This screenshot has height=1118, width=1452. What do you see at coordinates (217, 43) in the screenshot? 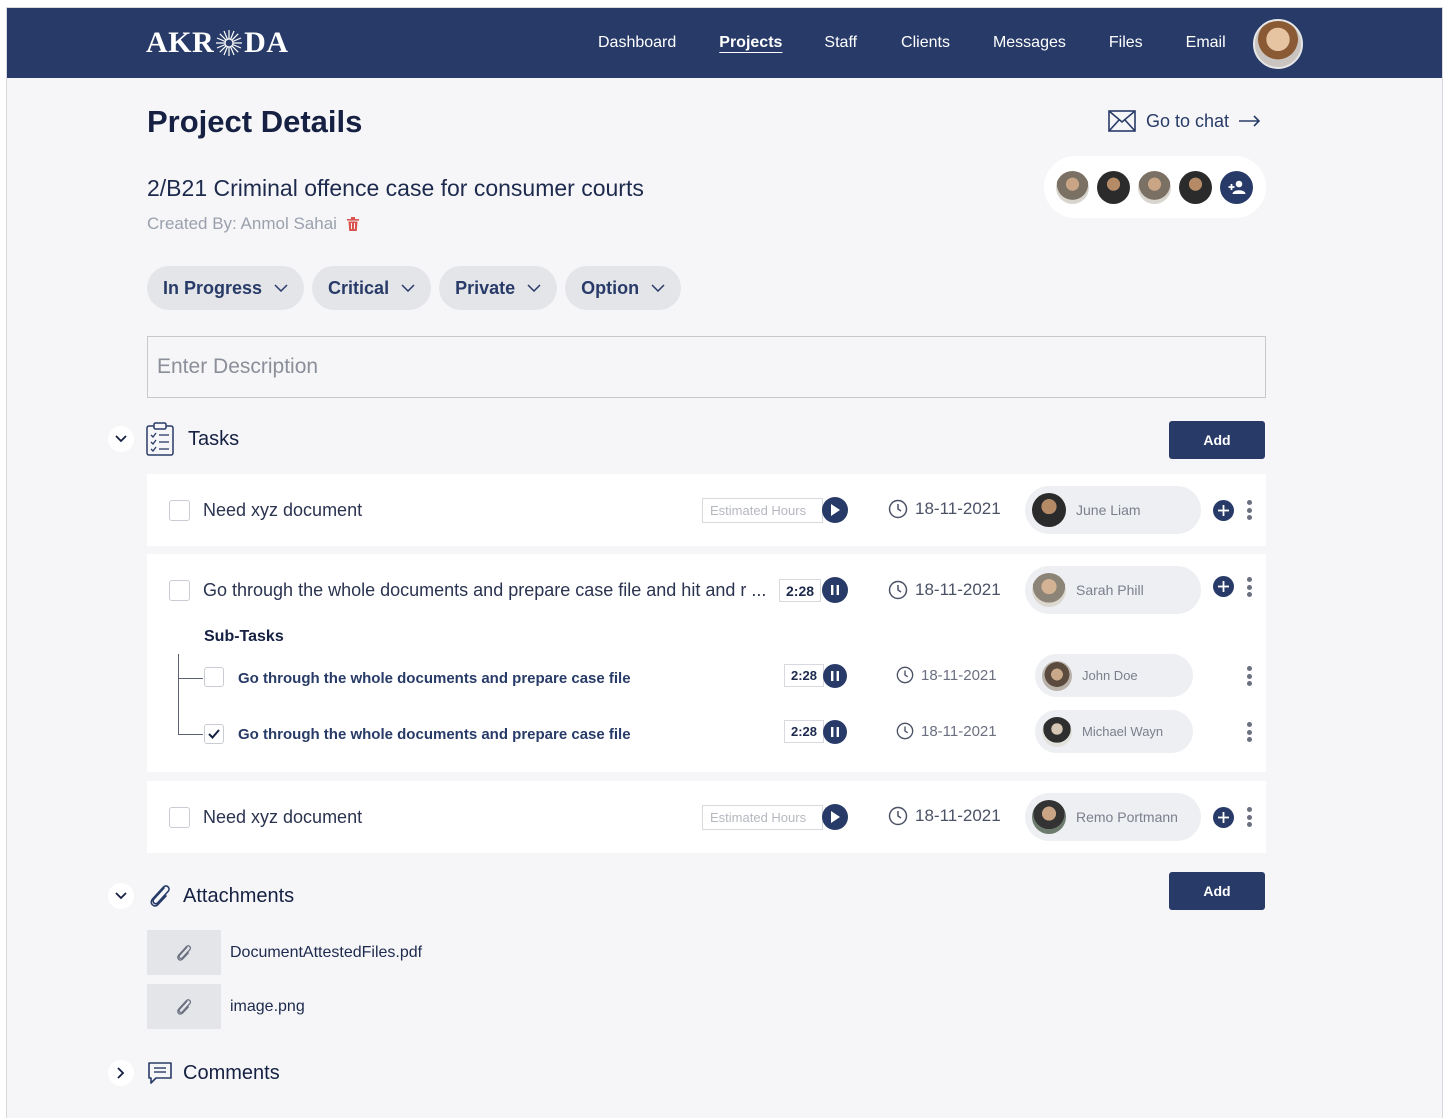
I see `logo: AKR DA` at bounding box center [217, 43].